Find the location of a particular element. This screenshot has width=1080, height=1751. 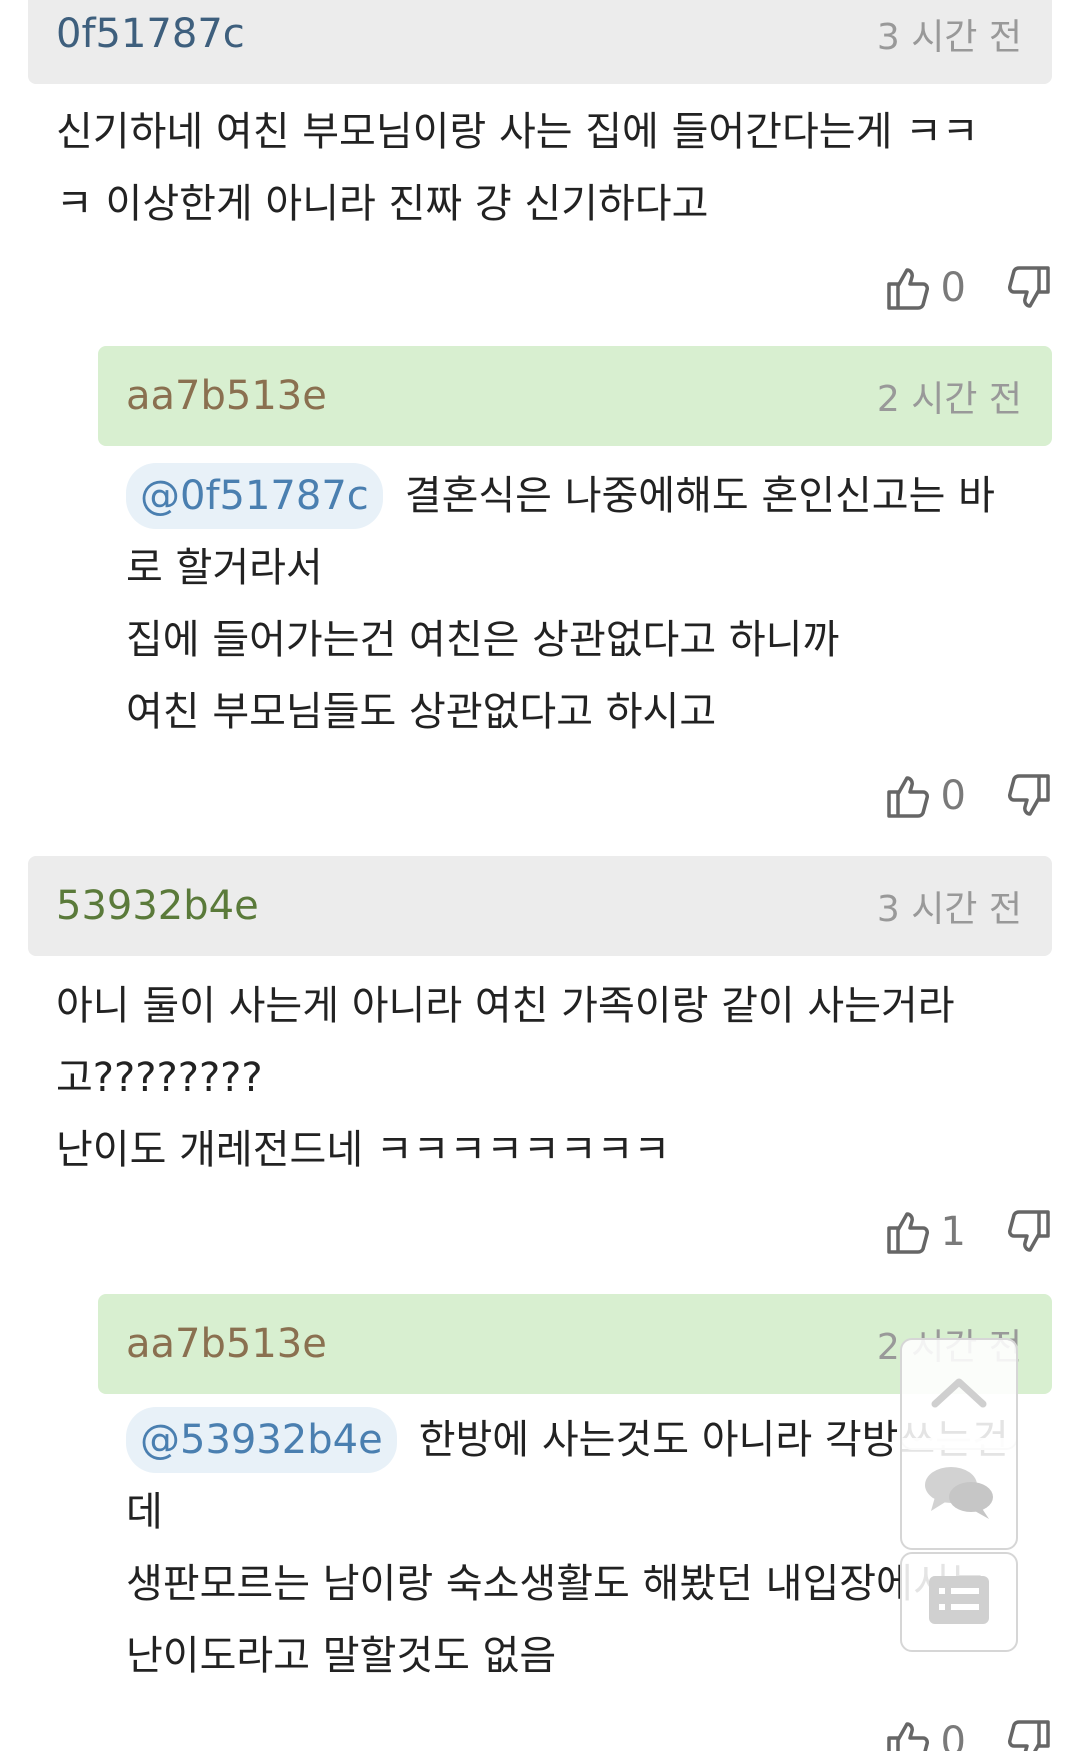

list-button is located at coordinates (959, 1602).